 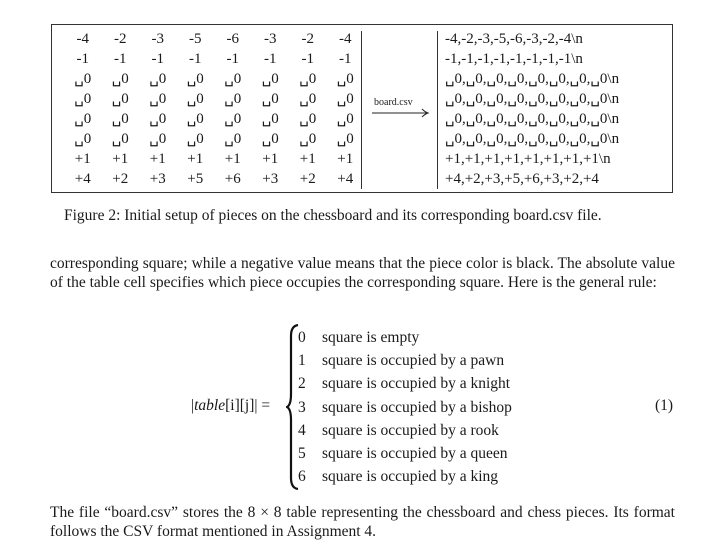 I want to click on case-value: 1, so click(x=302, y=361).